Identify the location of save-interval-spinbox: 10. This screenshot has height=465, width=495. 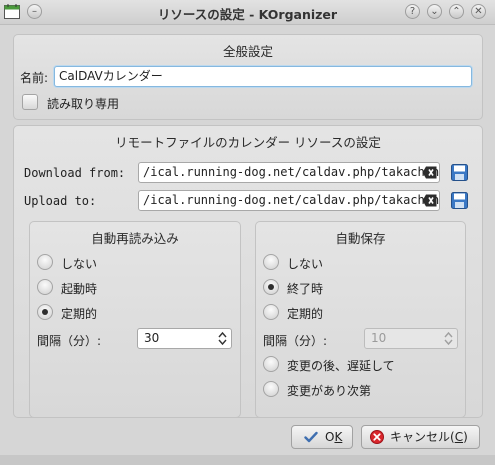
(411, 338).